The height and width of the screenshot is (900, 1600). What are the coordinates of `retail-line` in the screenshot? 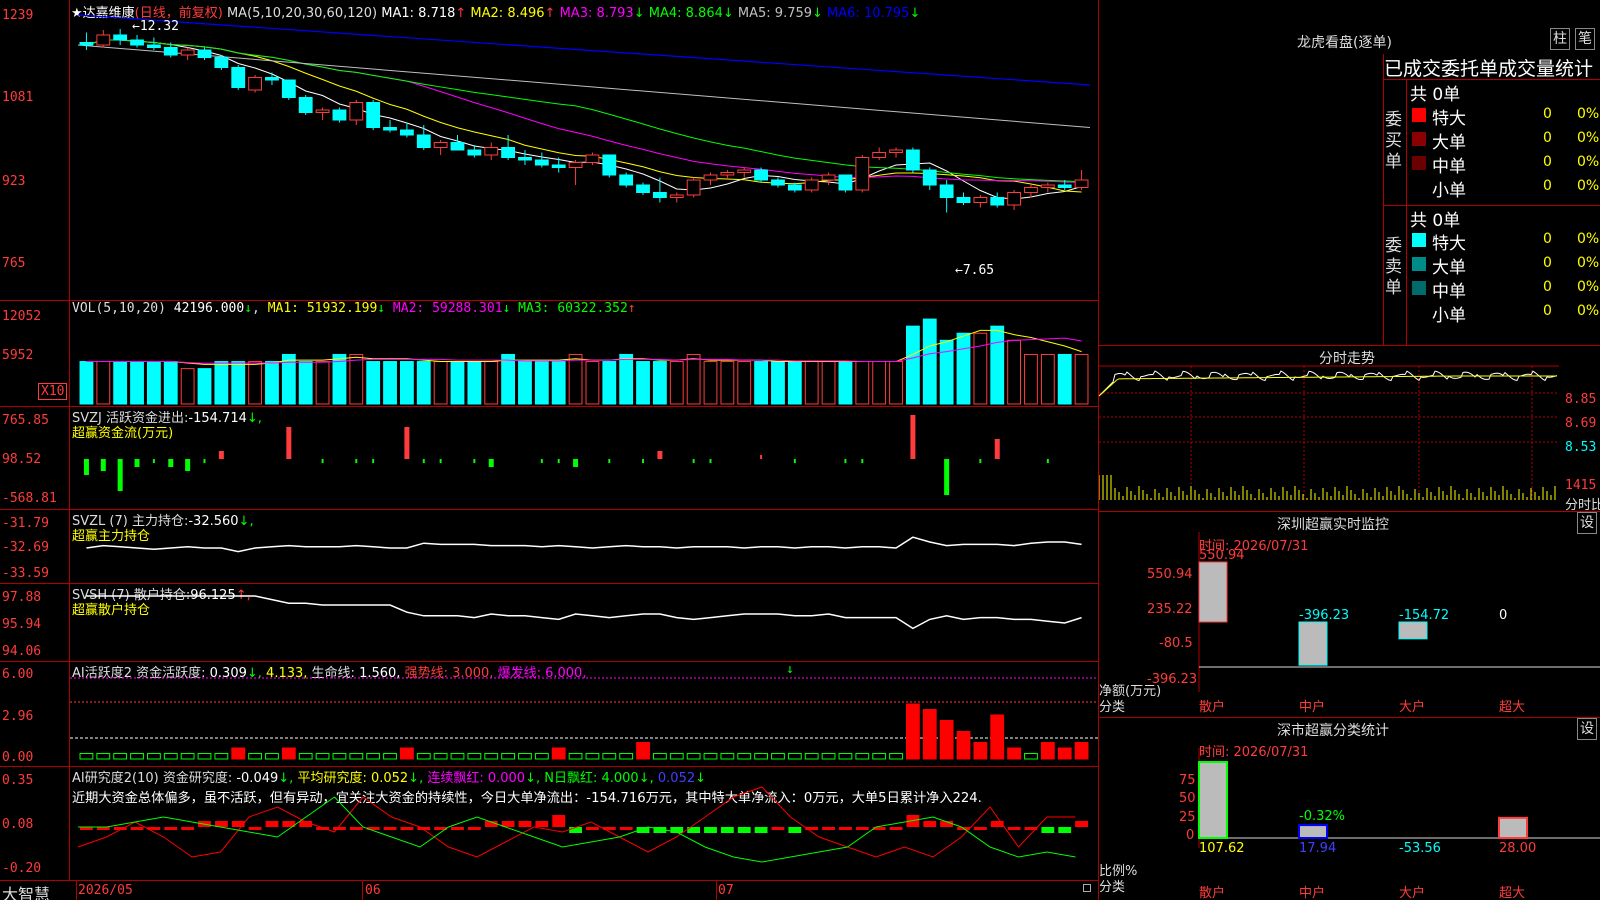 It's located at (584, 612).